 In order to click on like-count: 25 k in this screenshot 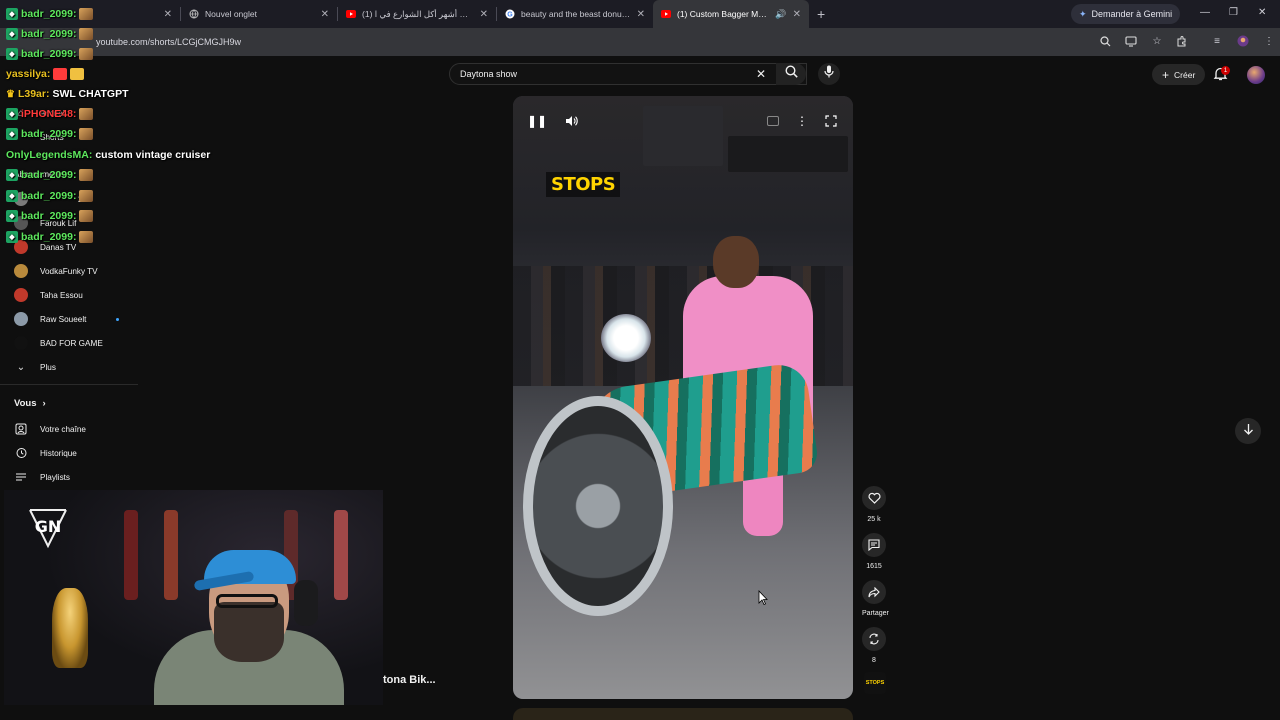, I will do `click(874, 519)`.